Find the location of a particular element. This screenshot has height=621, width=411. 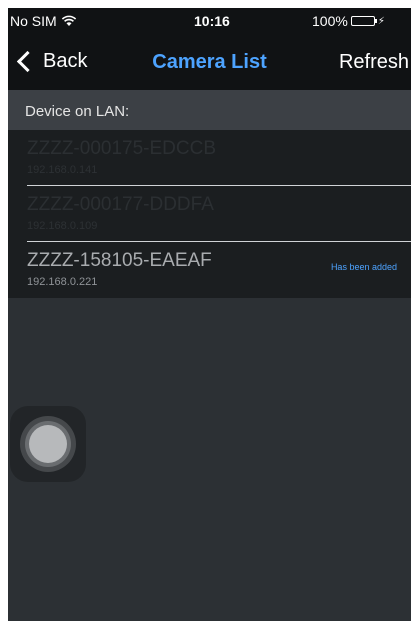

carrier-info: No SIM is located at coordinates (43, 21).